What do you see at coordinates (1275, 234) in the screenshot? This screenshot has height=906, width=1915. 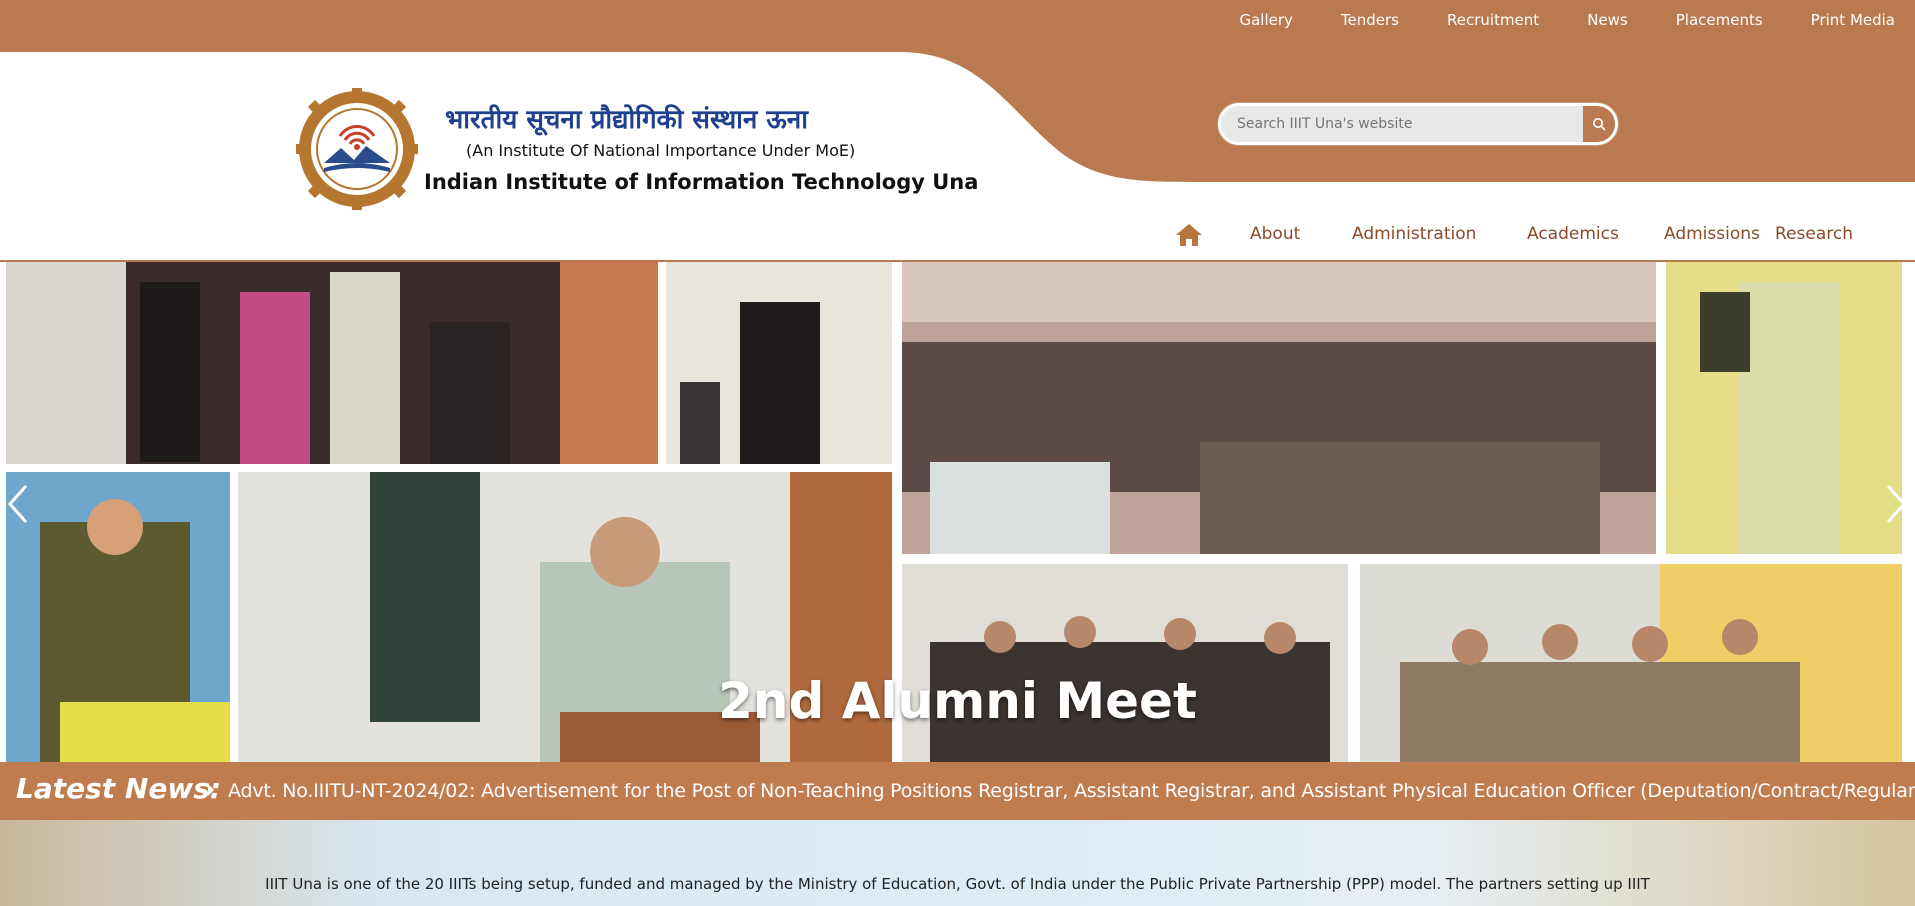 I see `nav-item-about: About` at bounding box center [1275, 234].